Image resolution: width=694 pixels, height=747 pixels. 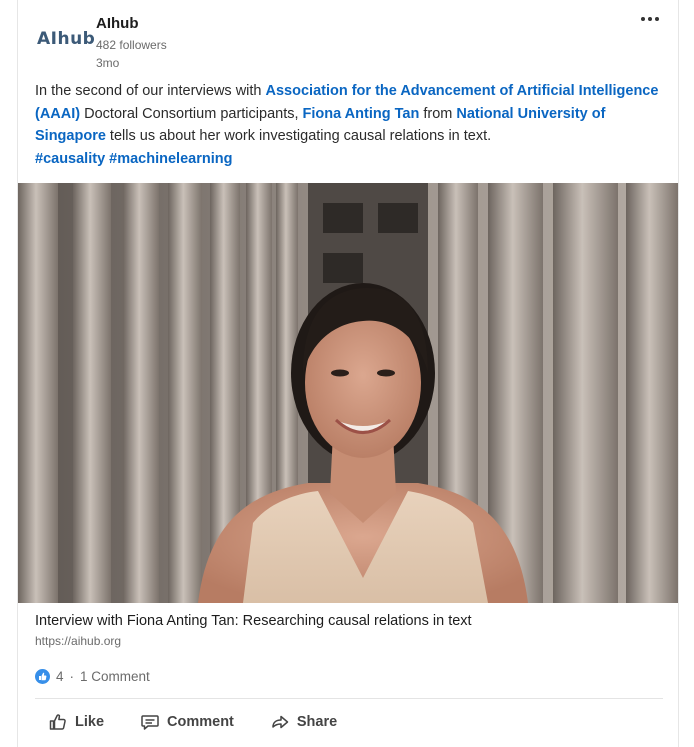 I want to click on social-counts: 4 · 1 Comment, so click(x=92, y=676).